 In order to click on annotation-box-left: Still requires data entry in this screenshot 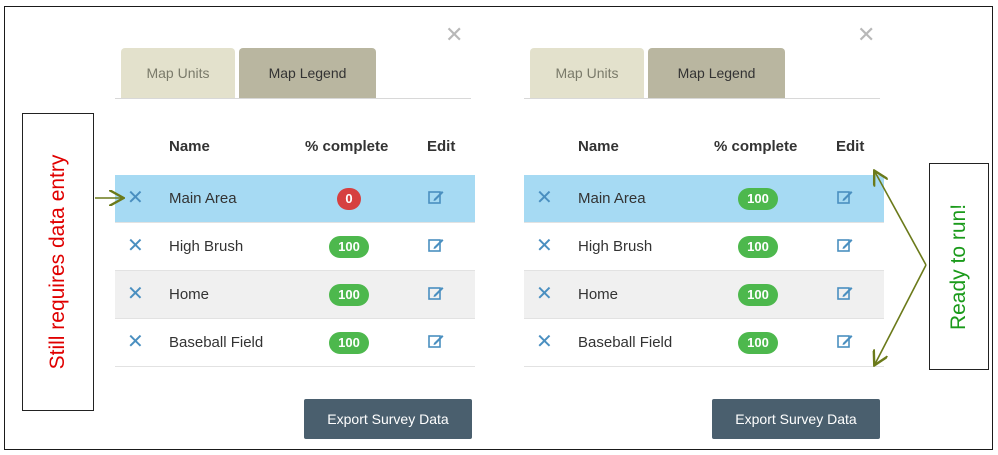, I will do `click(58, 262)`.